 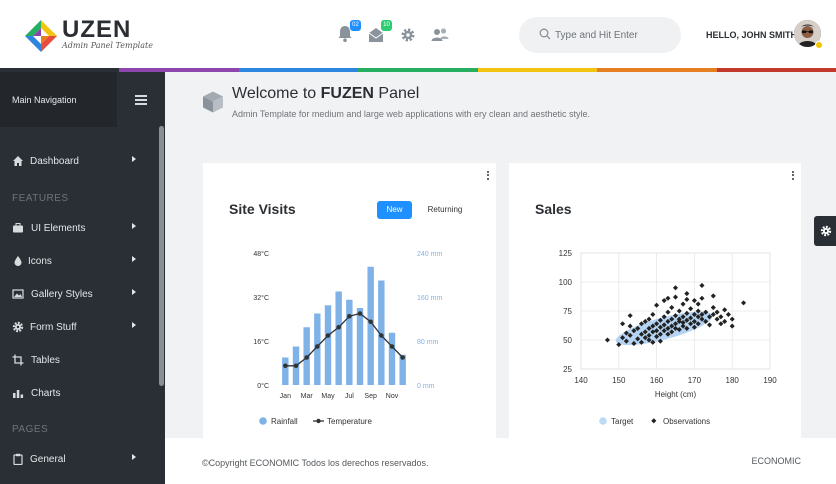 What do you see at coordinates (107, 45) in the screenshot?
I see `brand-subtitle: Admin Panel Template` at bounding box center [107, 45].